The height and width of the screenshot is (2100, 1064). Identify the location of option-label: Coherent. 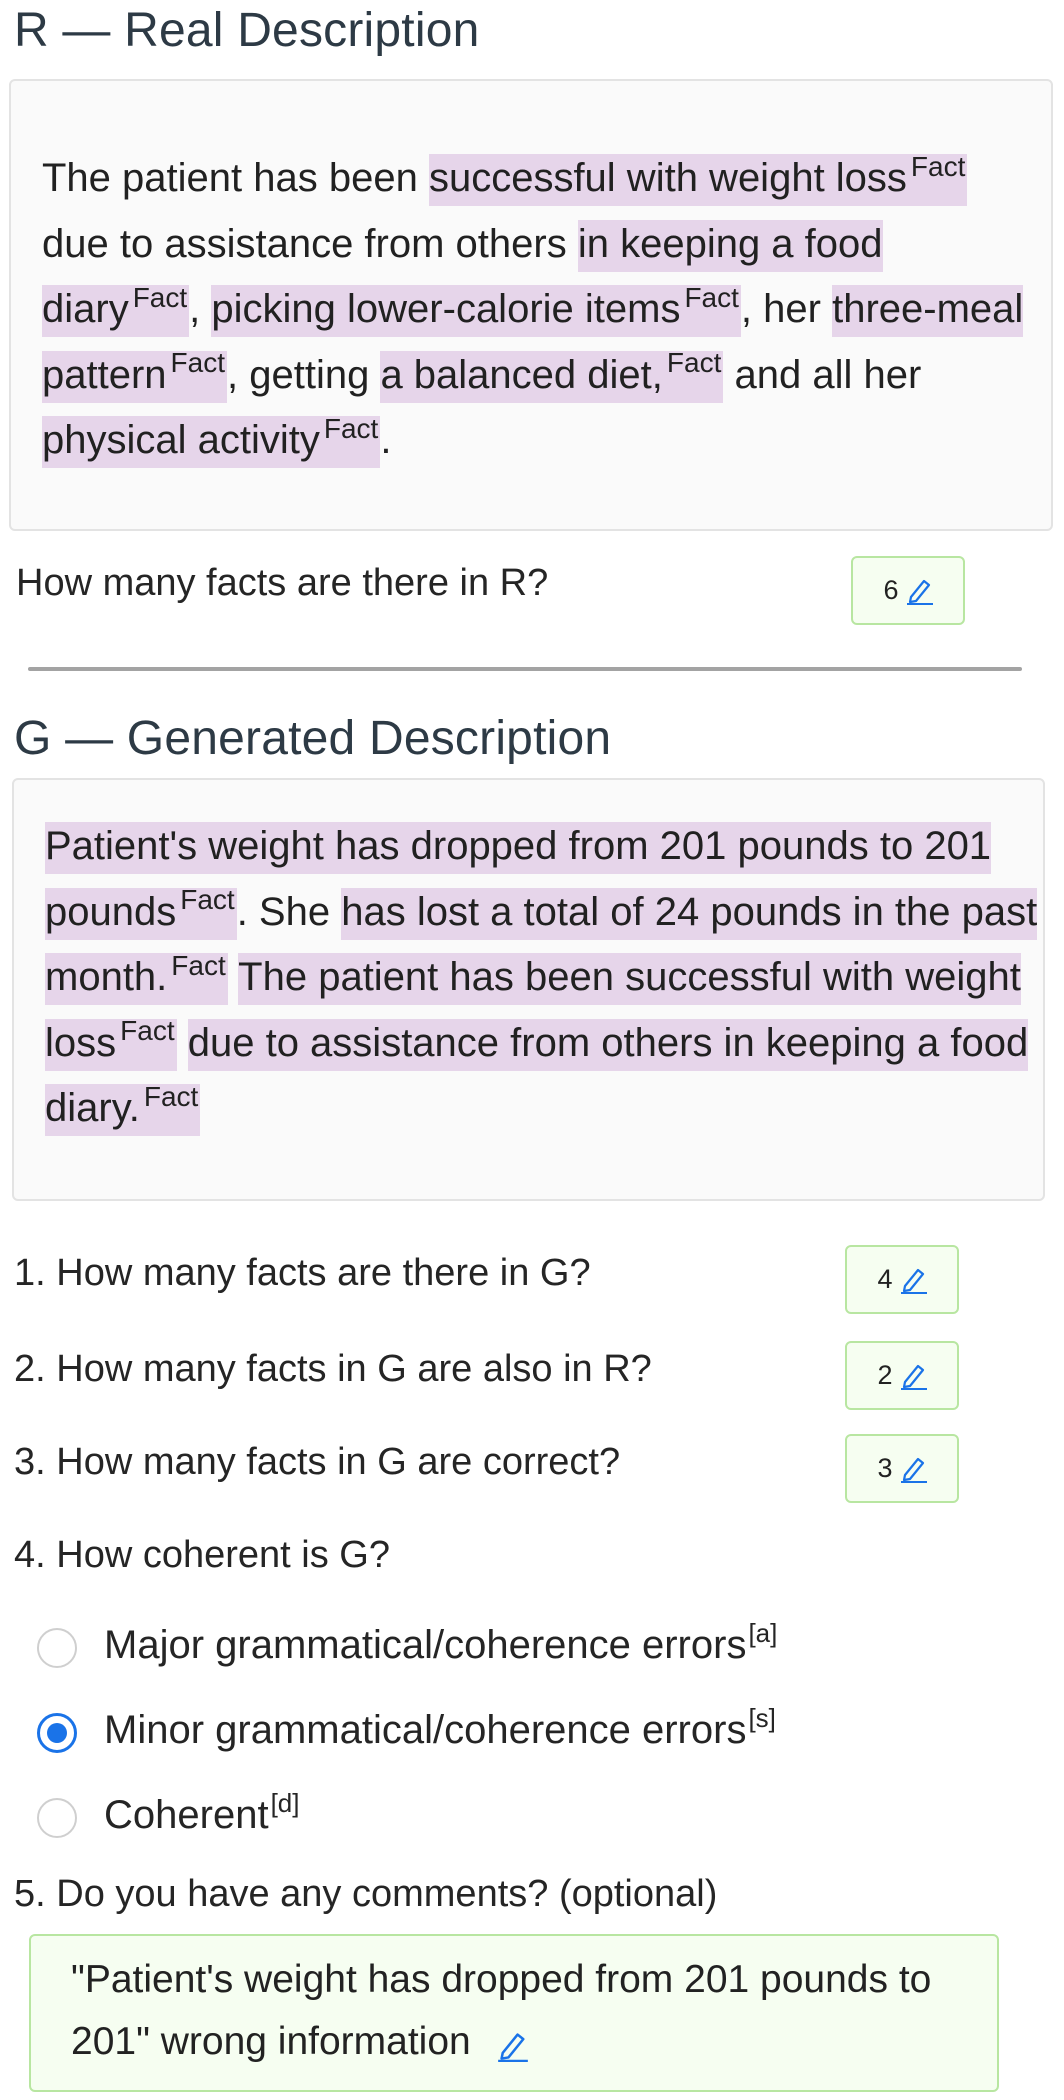
(186, 1815).